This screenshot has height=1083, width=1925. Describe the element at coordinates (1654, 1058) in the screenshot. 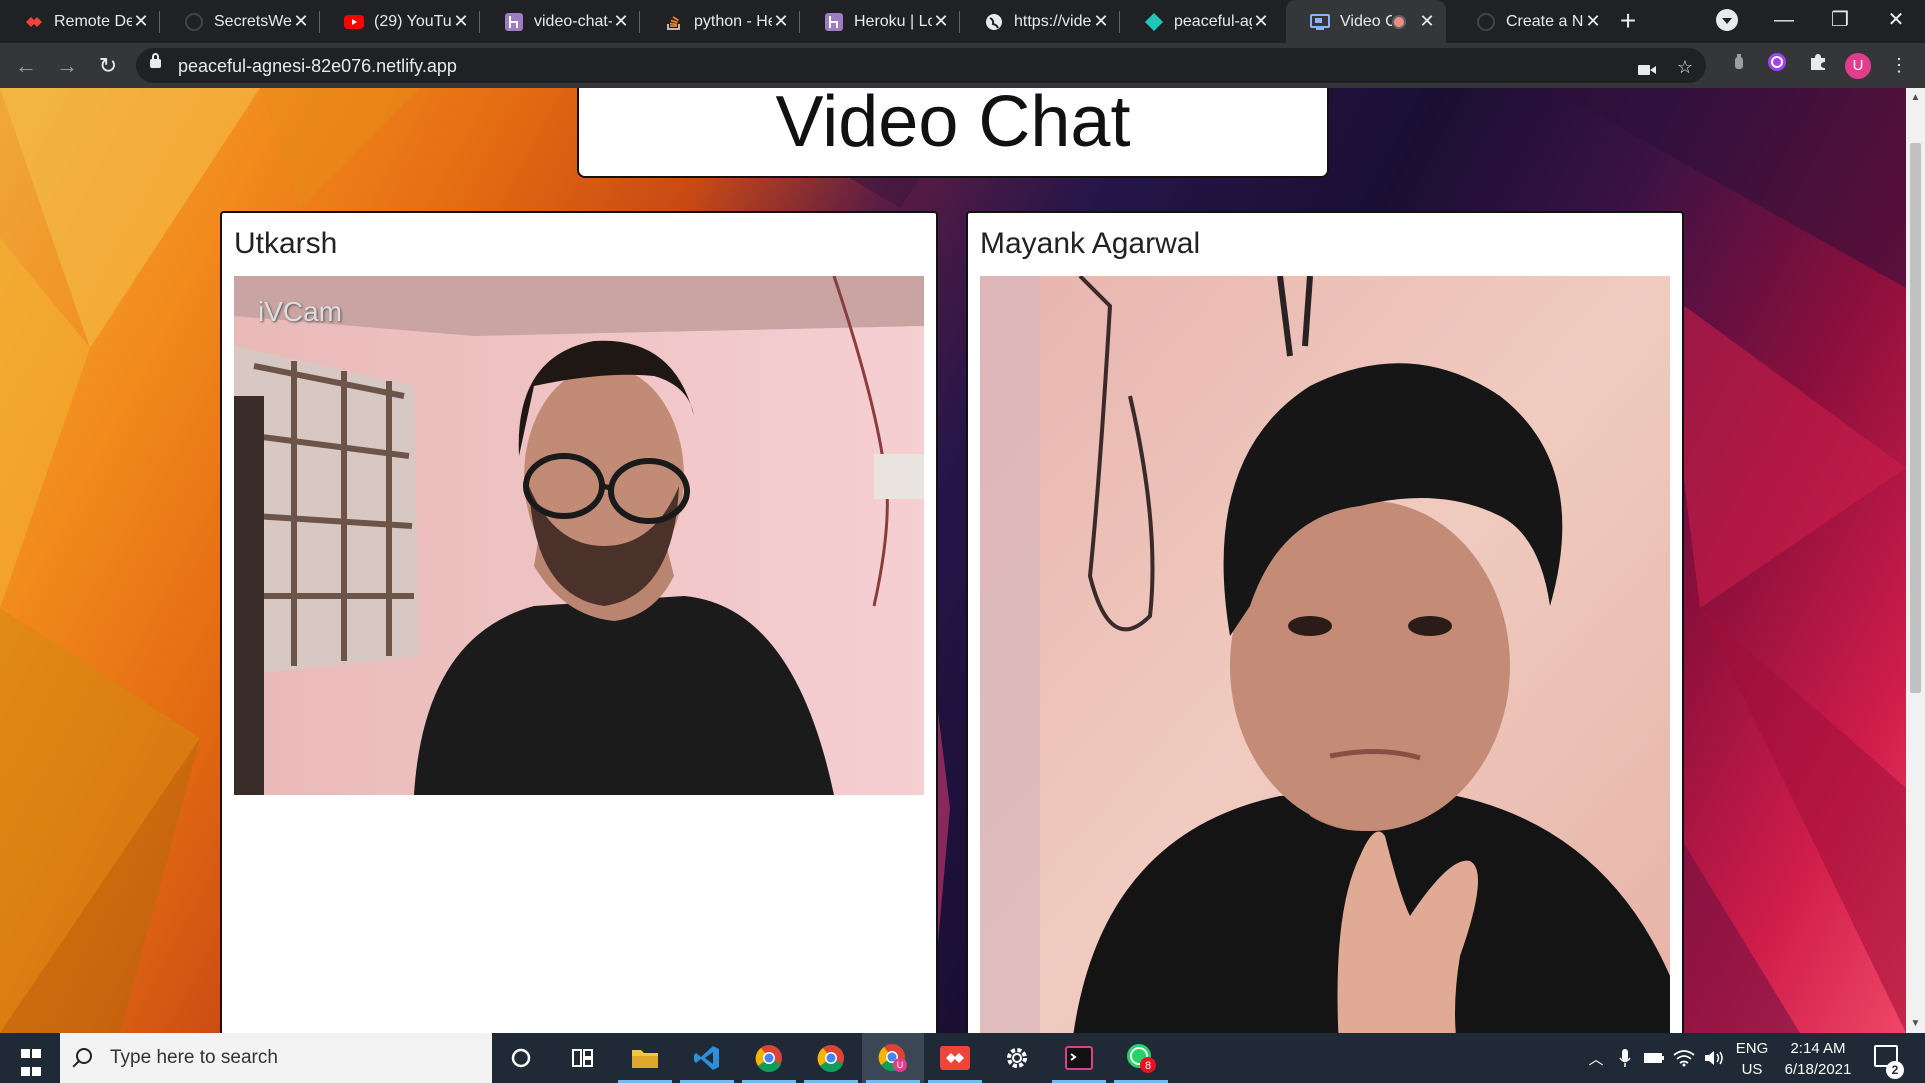

I see `battery-icon` at that location.